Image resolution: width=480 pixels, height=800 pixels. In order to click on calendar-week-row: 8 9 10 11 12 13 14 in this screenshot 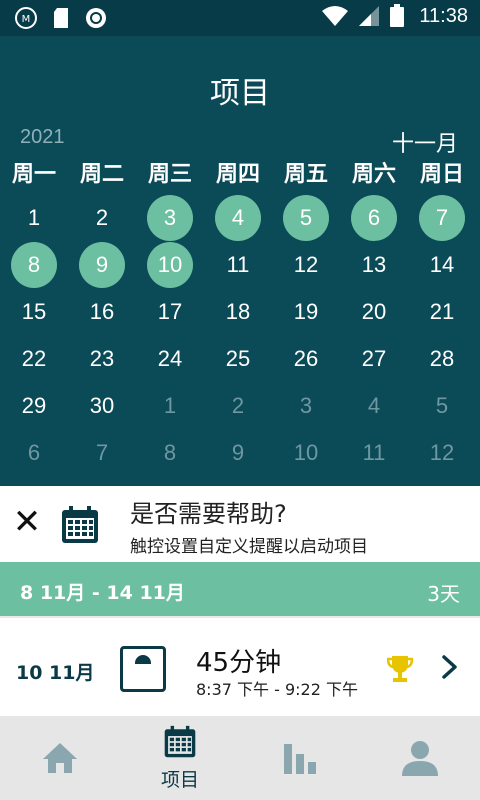, I will do `click(240, 264)`.